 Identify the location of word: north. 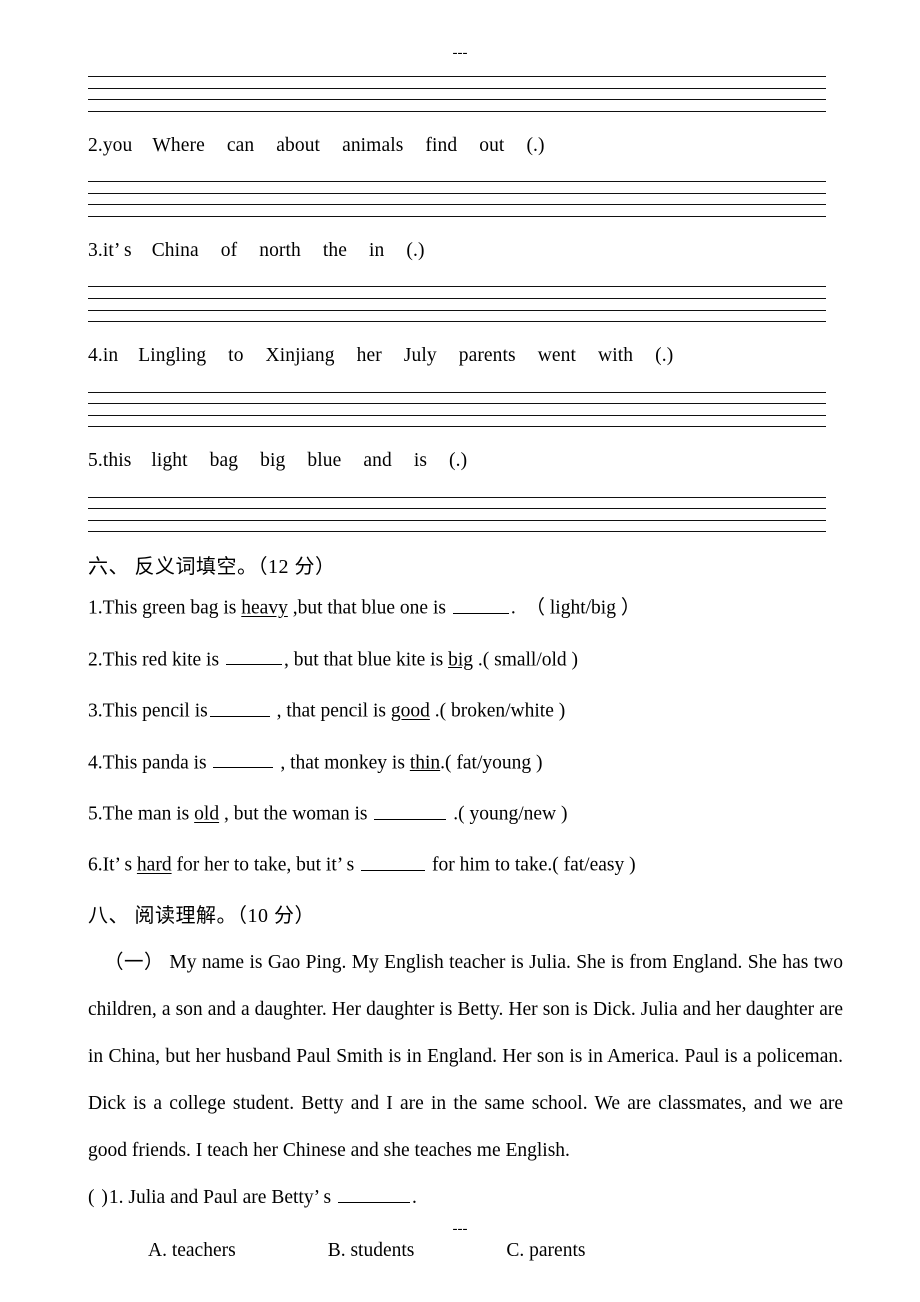
(280, 250).